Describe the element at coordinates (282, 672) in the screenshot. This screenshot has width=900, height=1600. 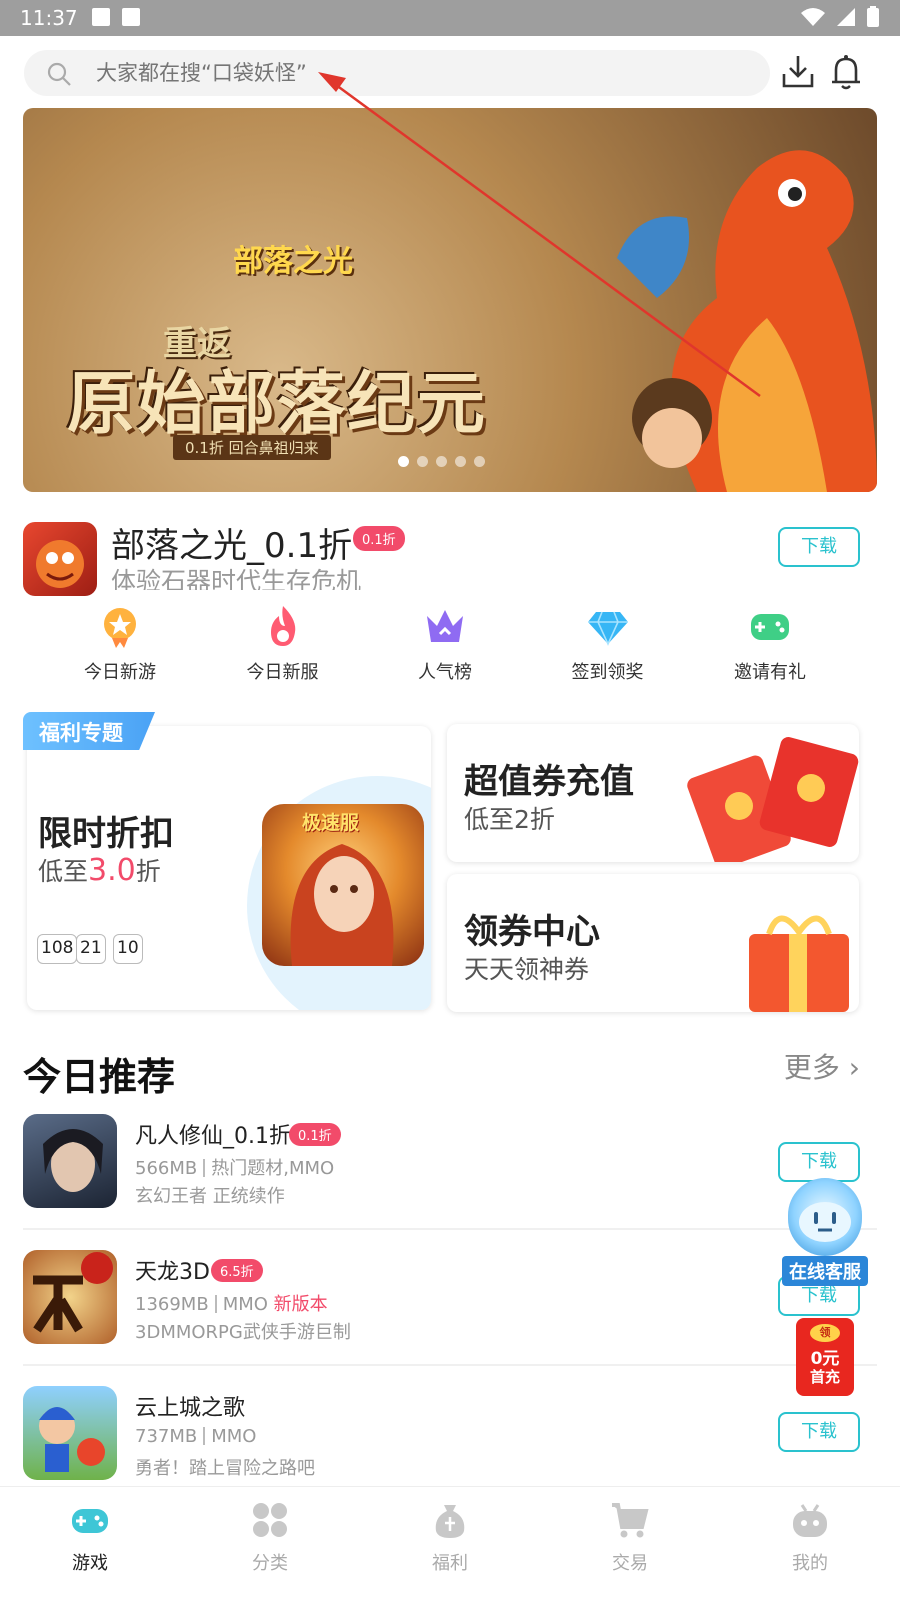
I see `quick-link-label: 今日新服` at that location.